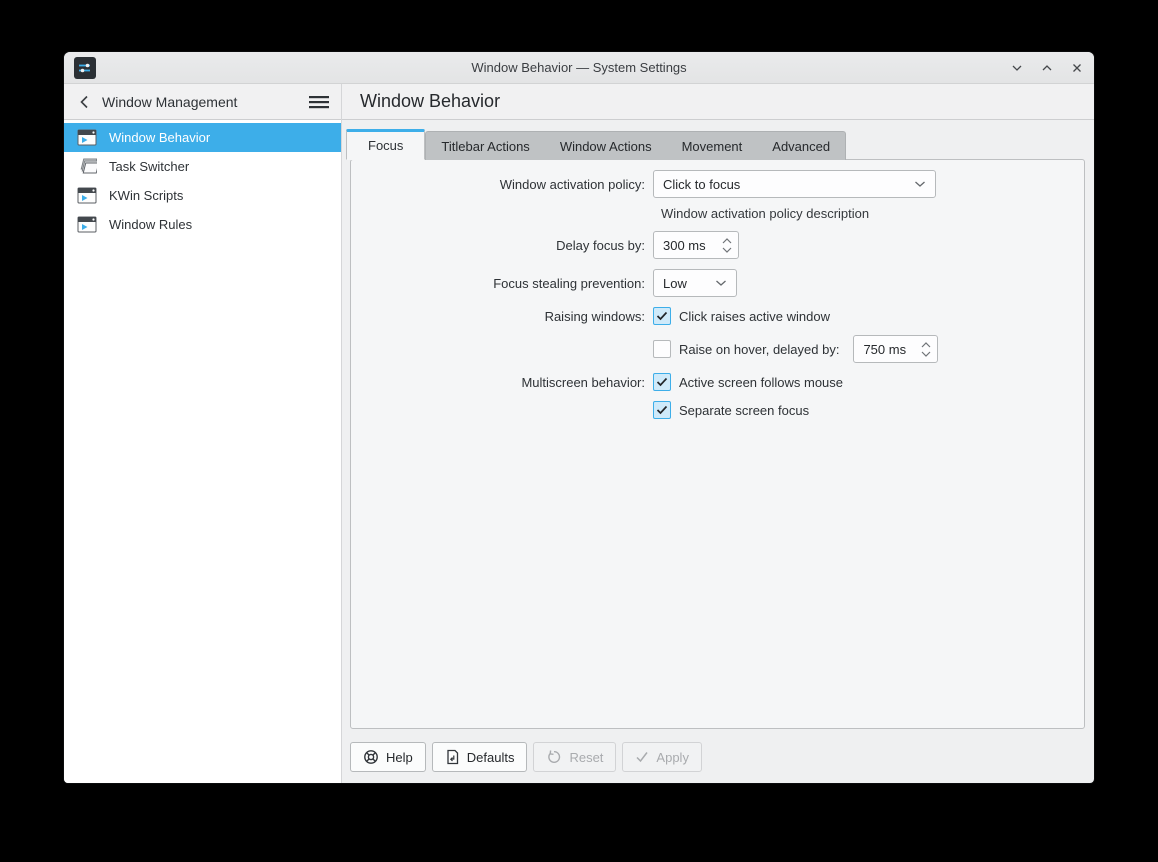  I want to click on window-rules-icon, so click(87, 224).